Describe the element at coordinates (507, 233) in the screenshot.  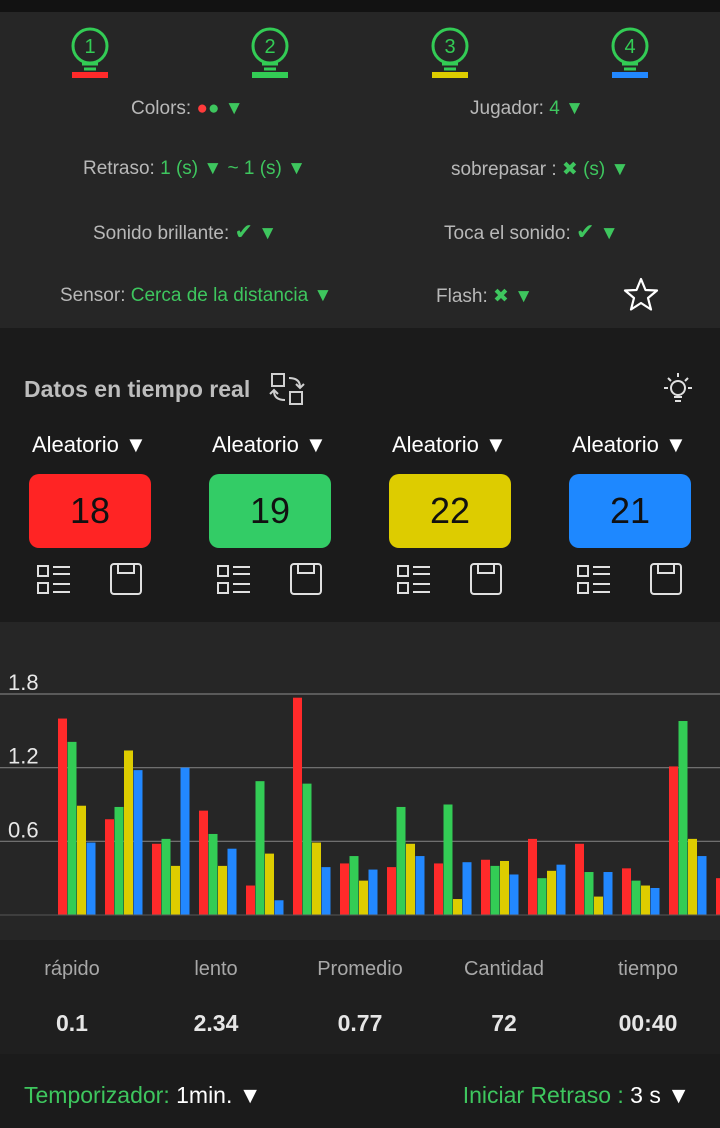
I see `toca-sonido-label: Toca el sonido:` at that location.